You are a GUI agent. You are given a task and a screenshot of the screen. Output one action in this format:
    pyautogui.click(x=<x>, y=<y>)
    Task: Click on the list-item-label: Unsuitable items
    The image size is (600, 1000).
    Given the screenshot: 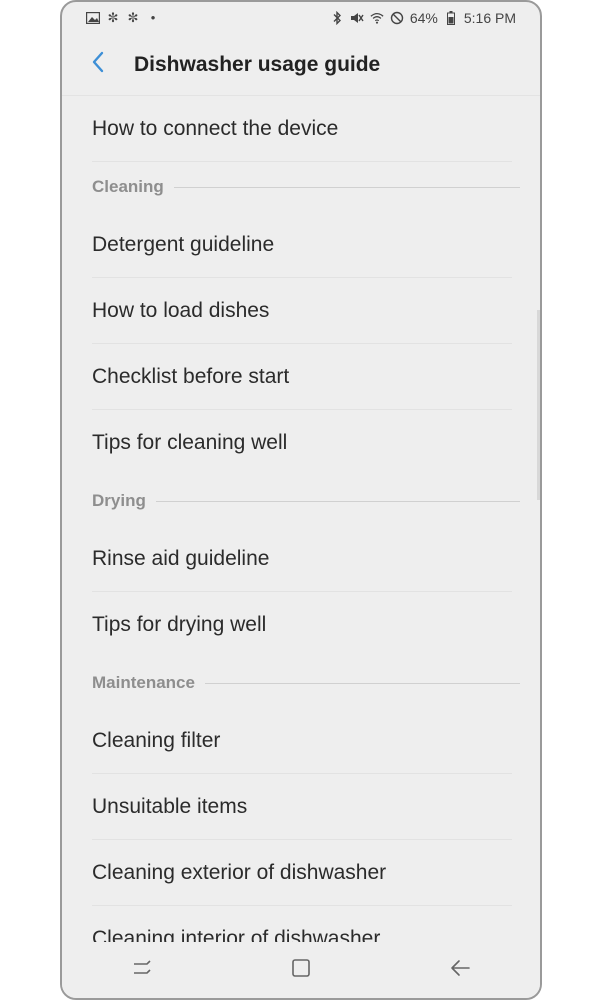 What is the action you would take?
    pyautogui.click(x=170, y=806)
    